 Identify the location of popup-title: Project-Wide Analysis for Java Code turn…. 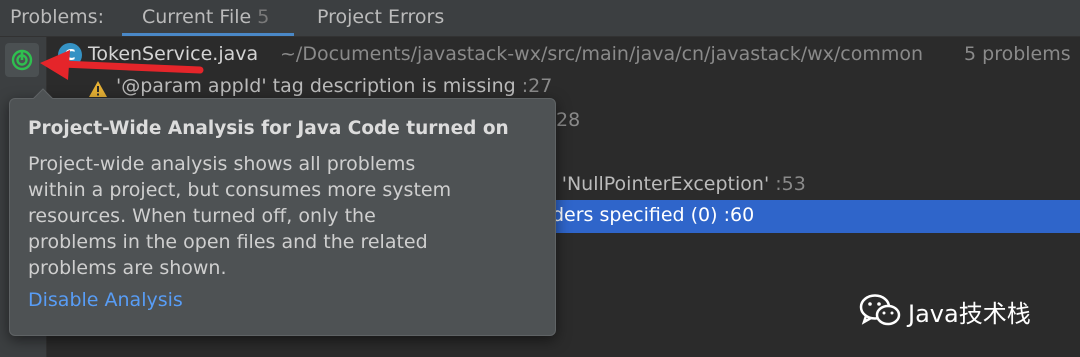
(268, 128).